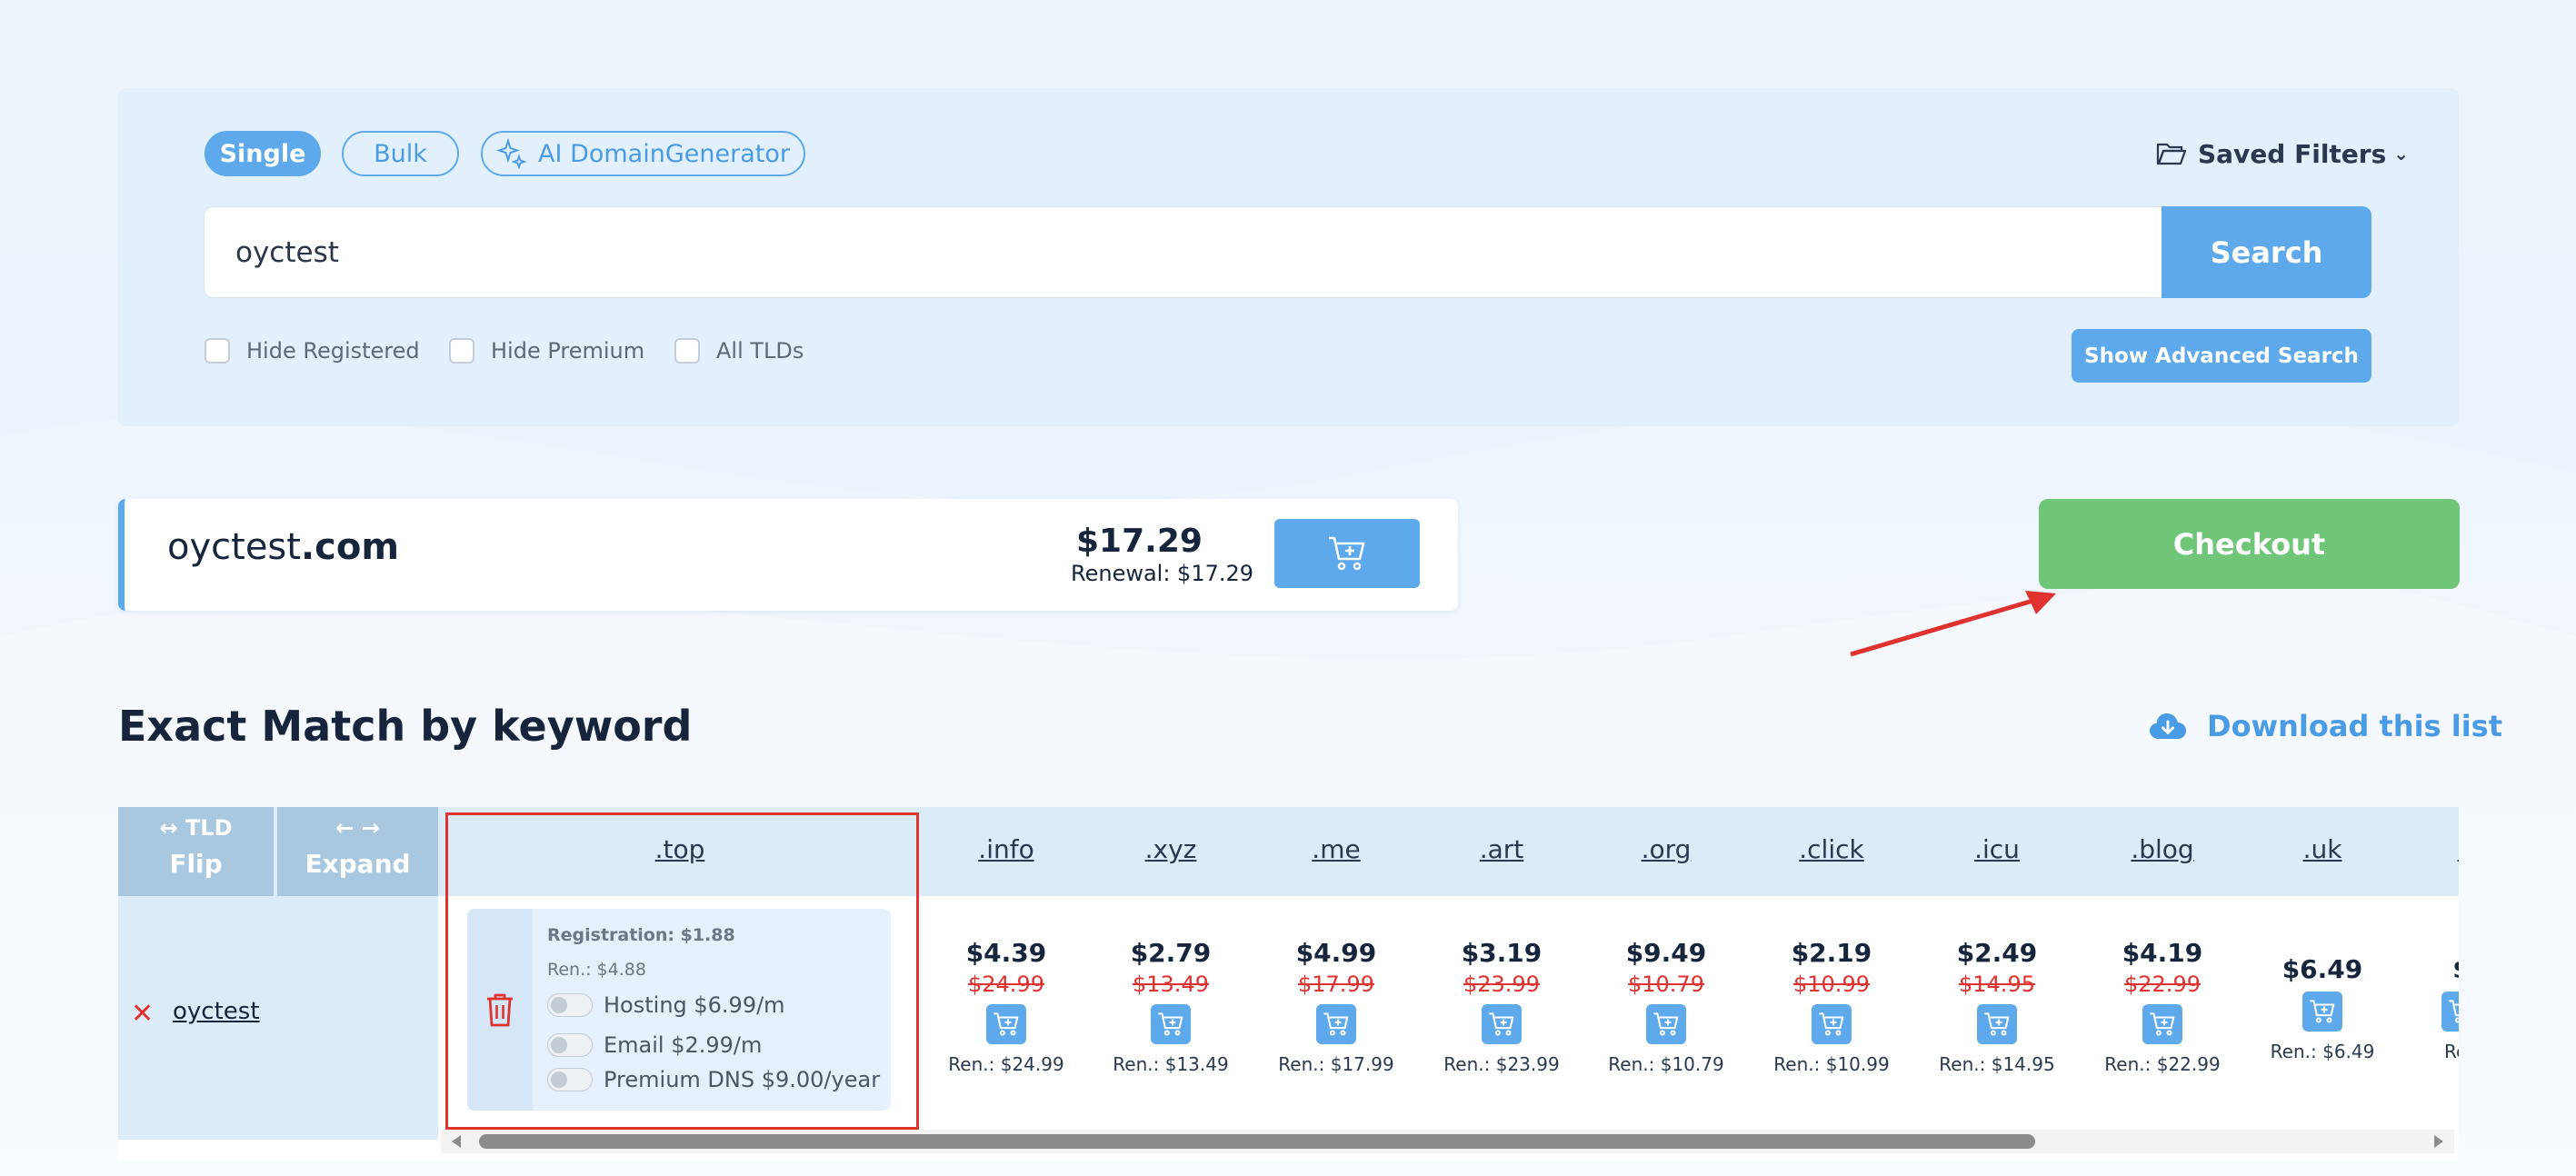  I want to click on primary-domain-name: oyctest.com, so click(283, 547).